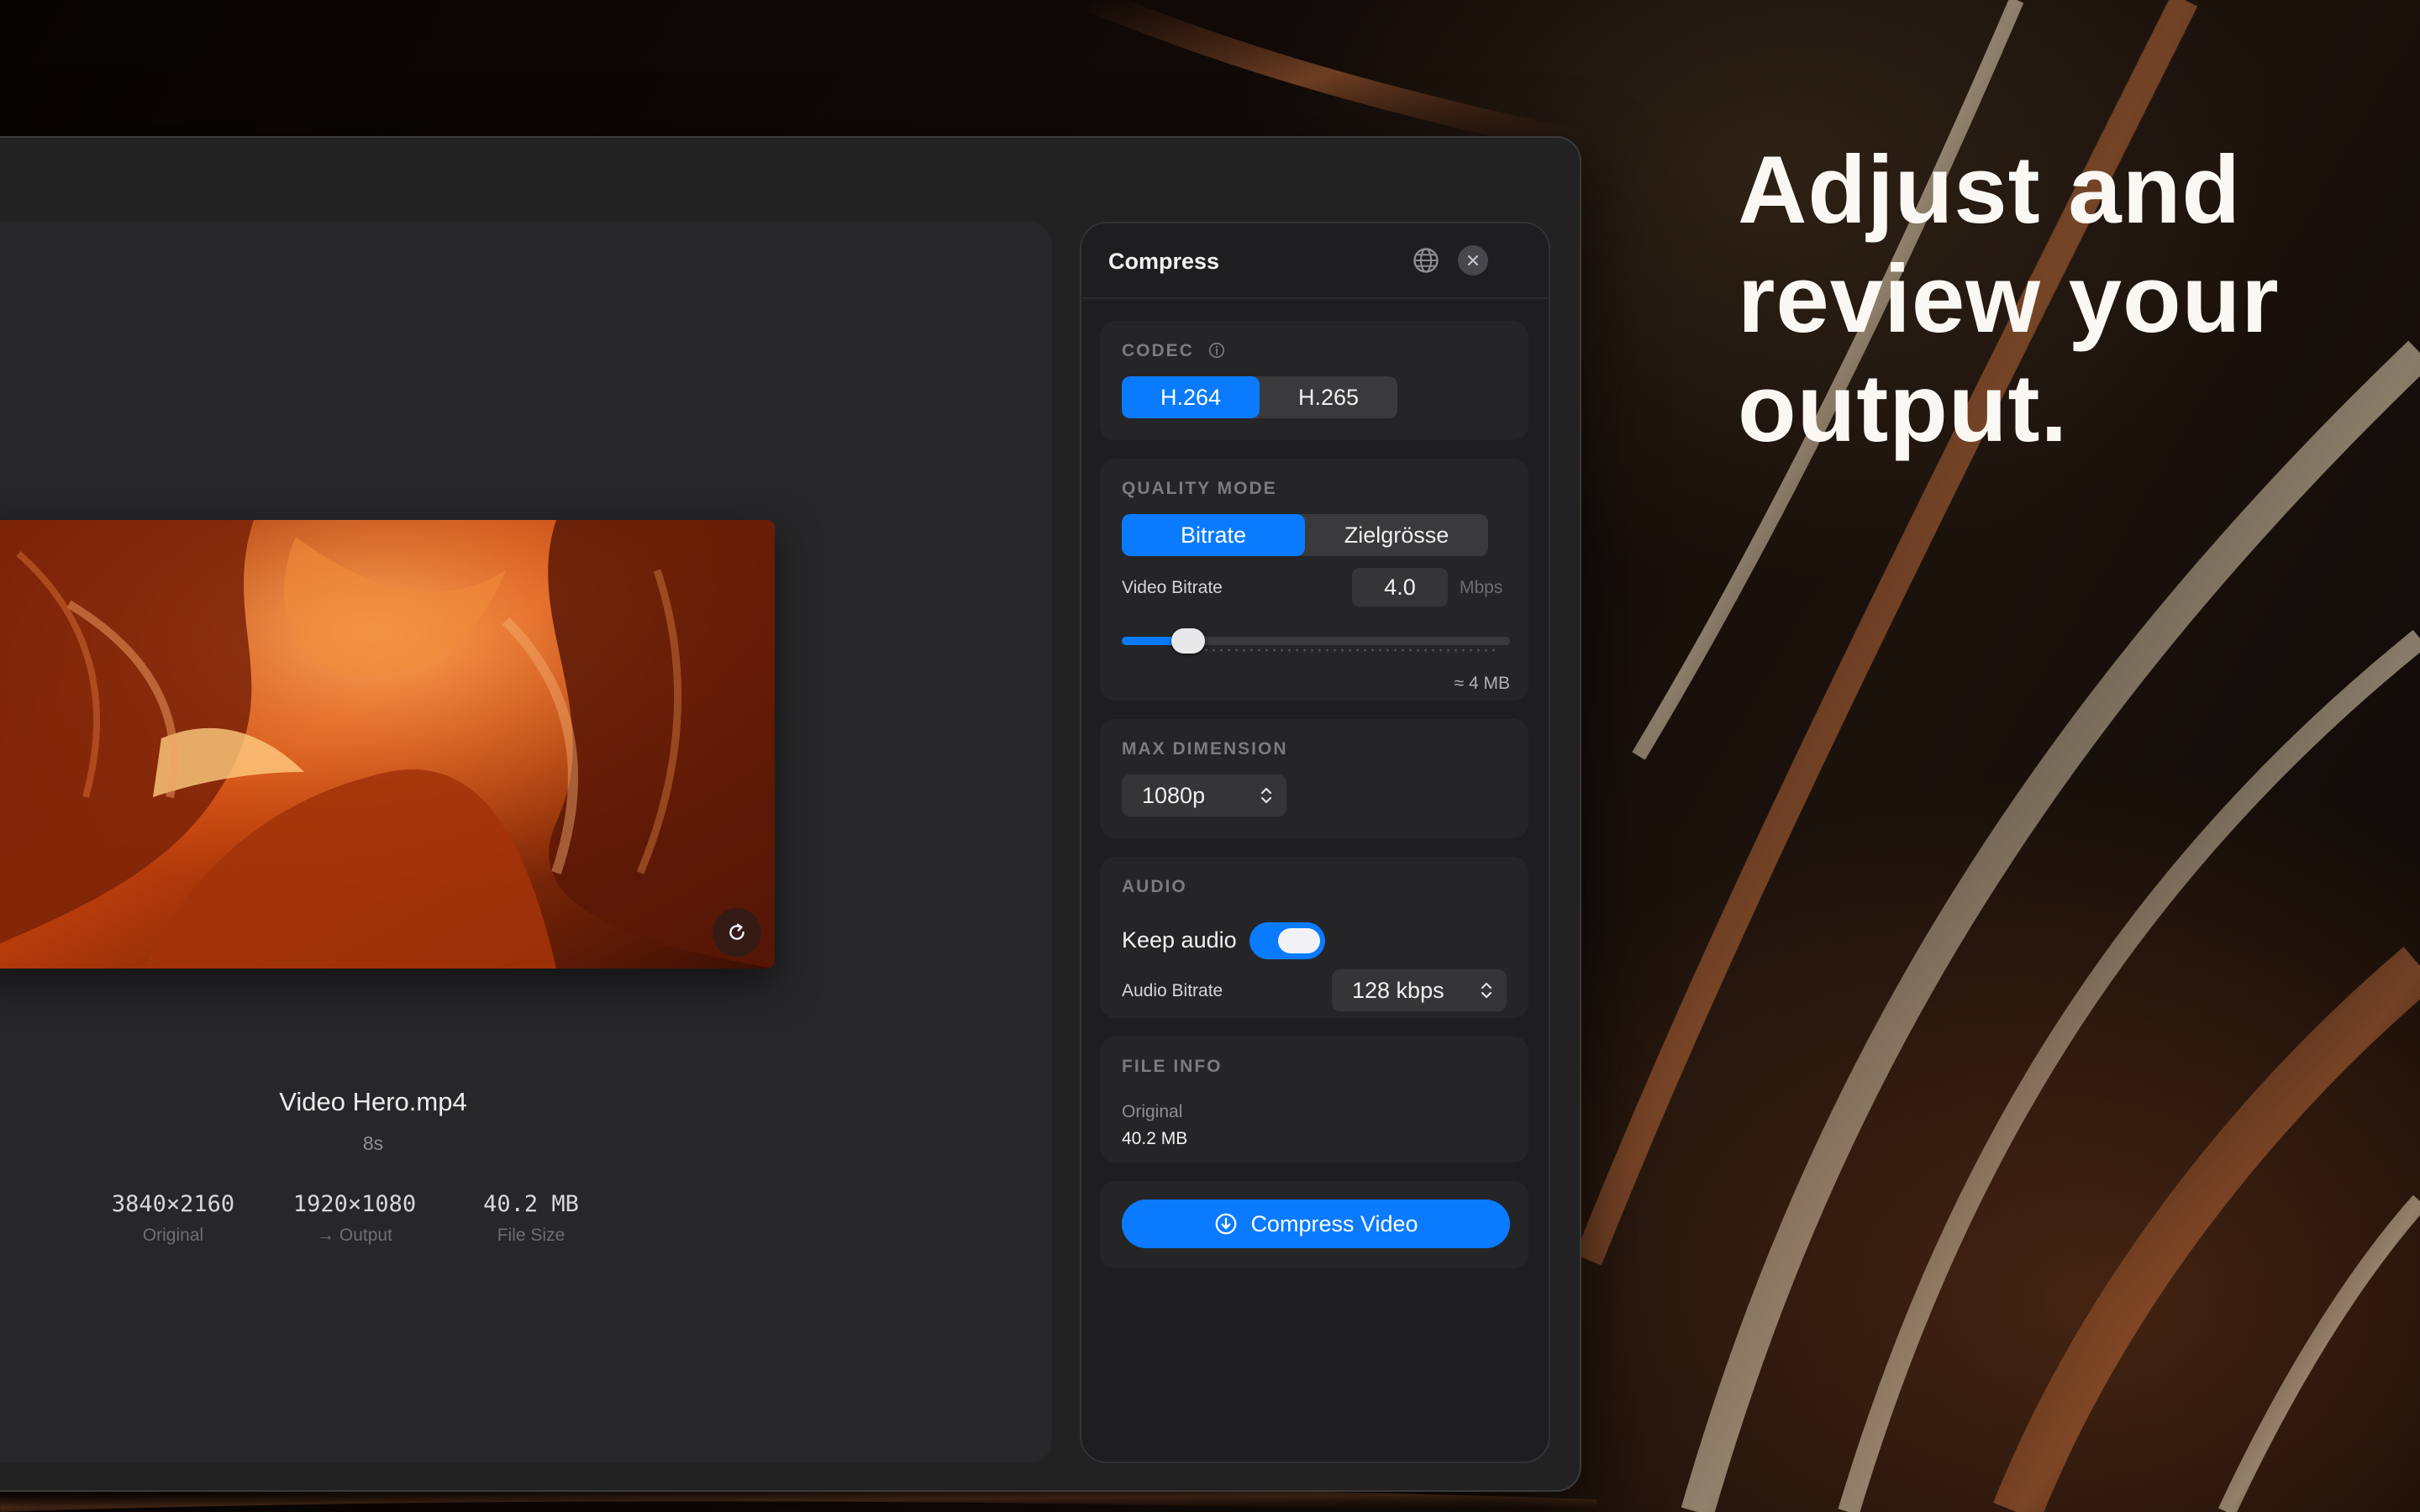 Image resolution: width=2420 pixels, height=1512 pixels. What do you see at coordinates (1314, 778) in the screenshot?
I see `max-dimension-section: MAX DIMENSION 1080p` at bounding box center [1314, 778].